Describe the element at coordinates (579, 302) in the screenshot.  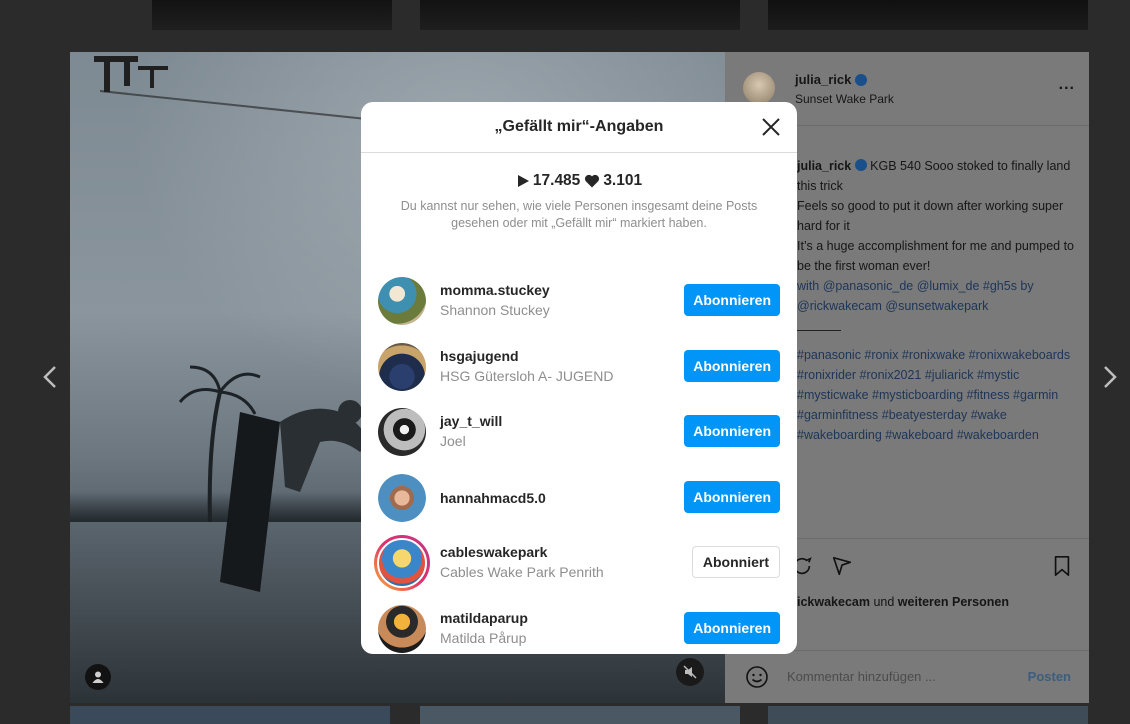
I see `list-item: momma.stuckey Shannon Stuckey Abonnieren` at that location.